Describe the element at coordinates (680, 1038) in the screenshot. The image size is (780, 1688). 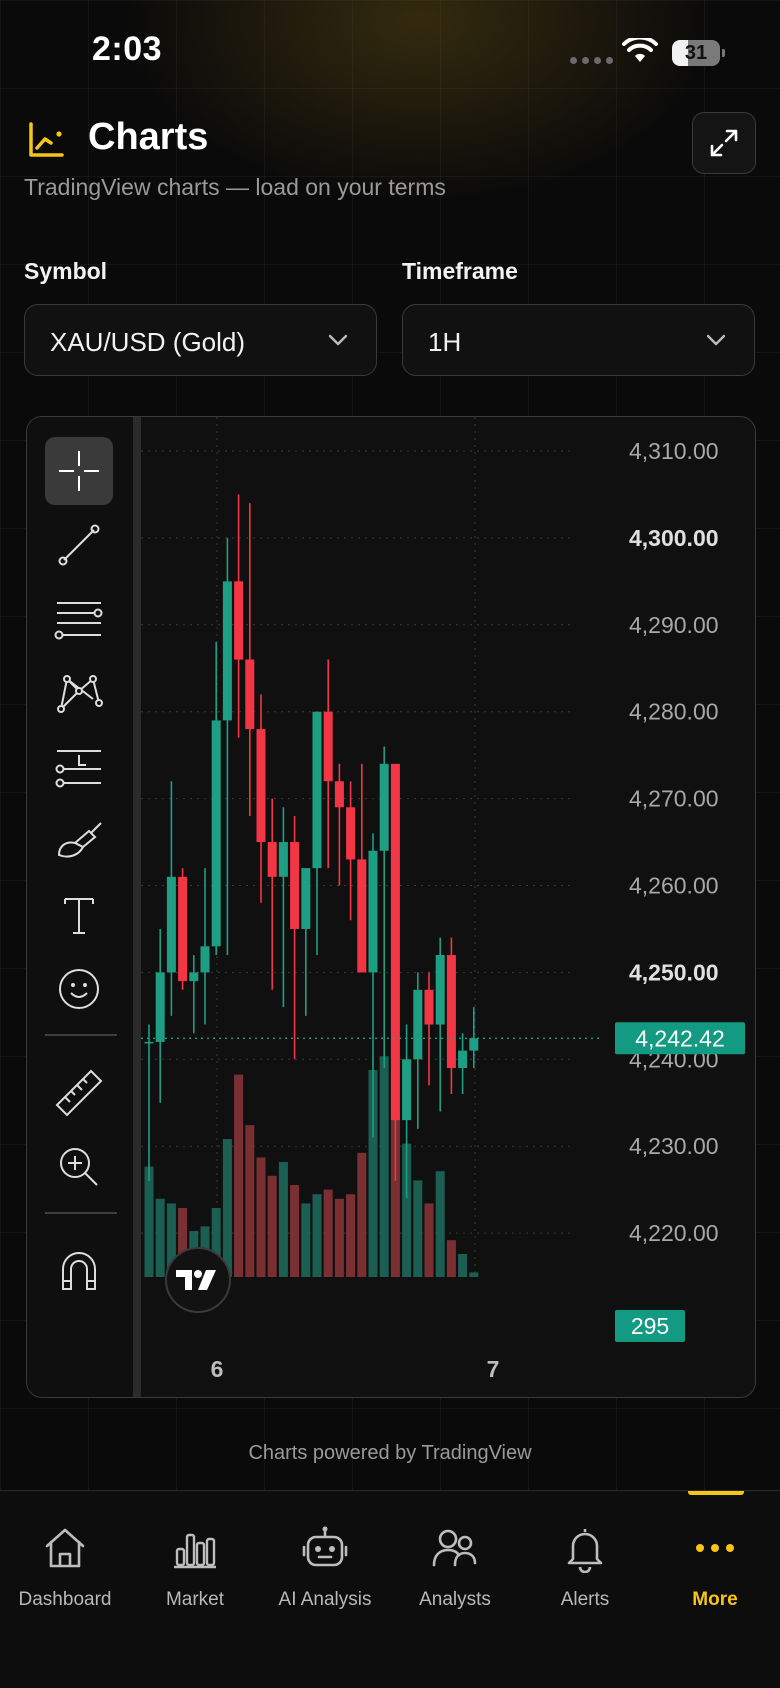
I see `last-price-label: 4,242.42` at that location.